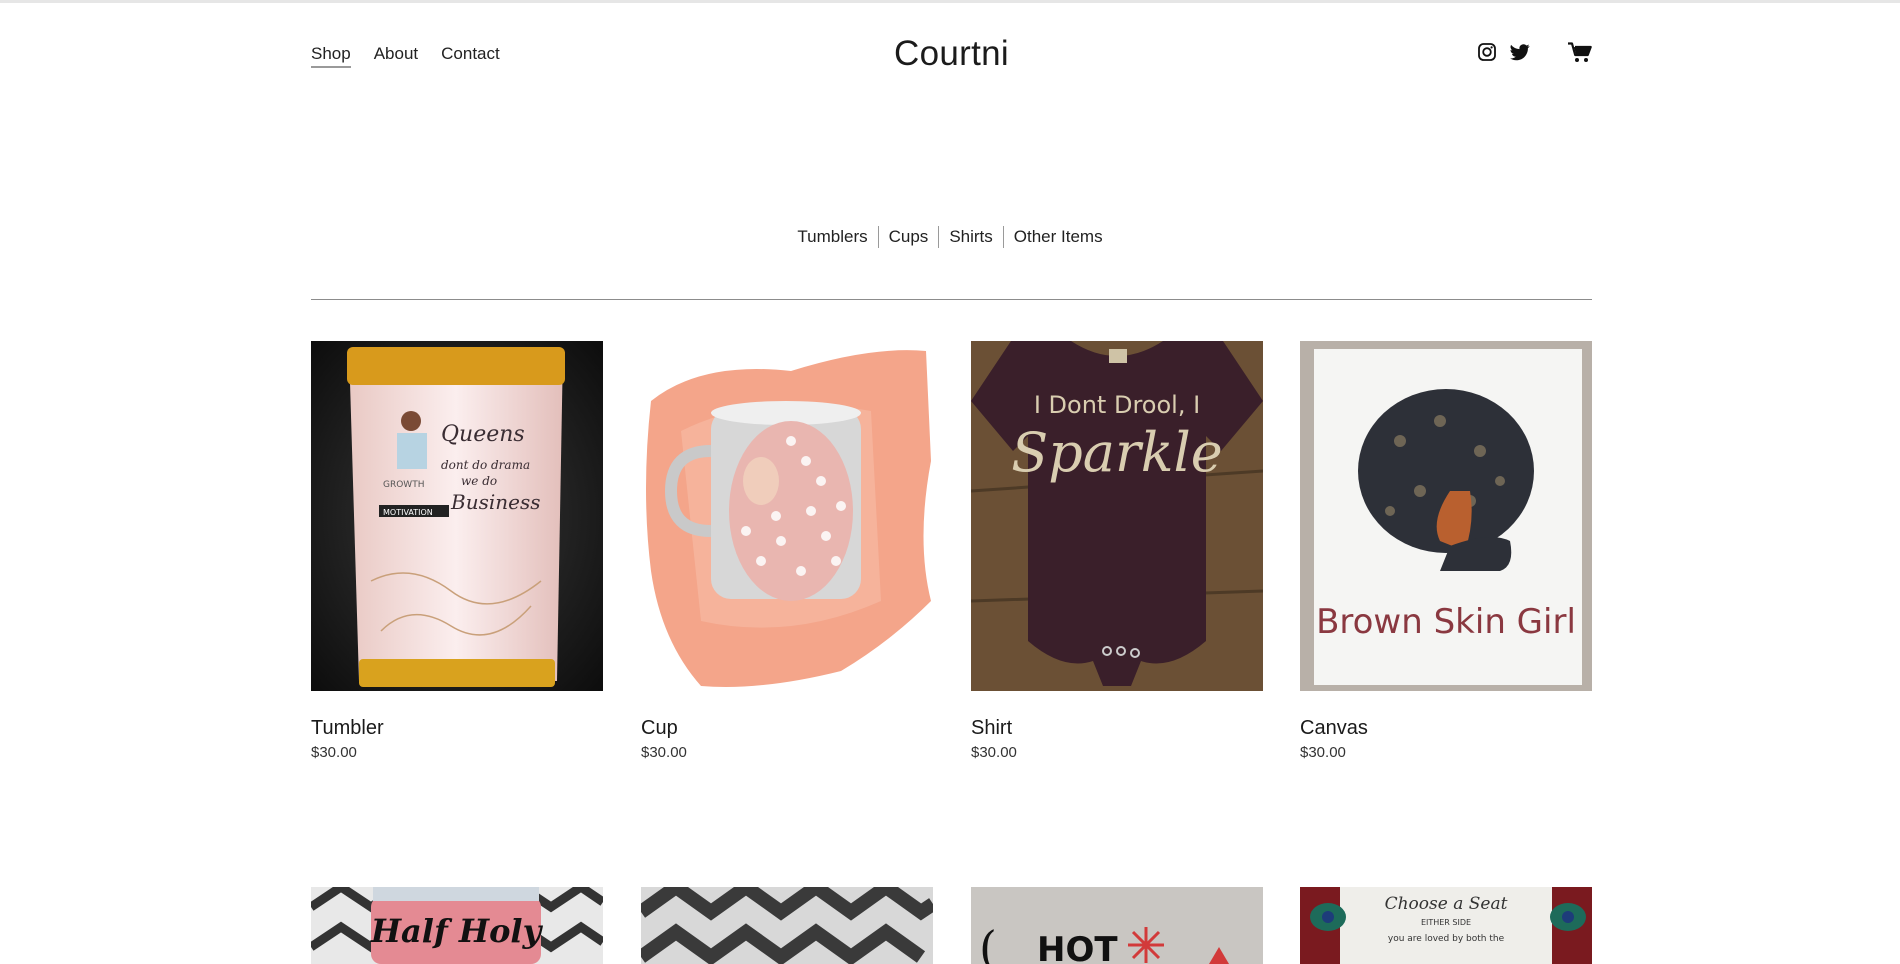 This screenshot has height=964, width=1900. What do you see at coordinates (495, 502) in the screenshot?
I see `svg-text: Business` at bounding box center [495, 502].